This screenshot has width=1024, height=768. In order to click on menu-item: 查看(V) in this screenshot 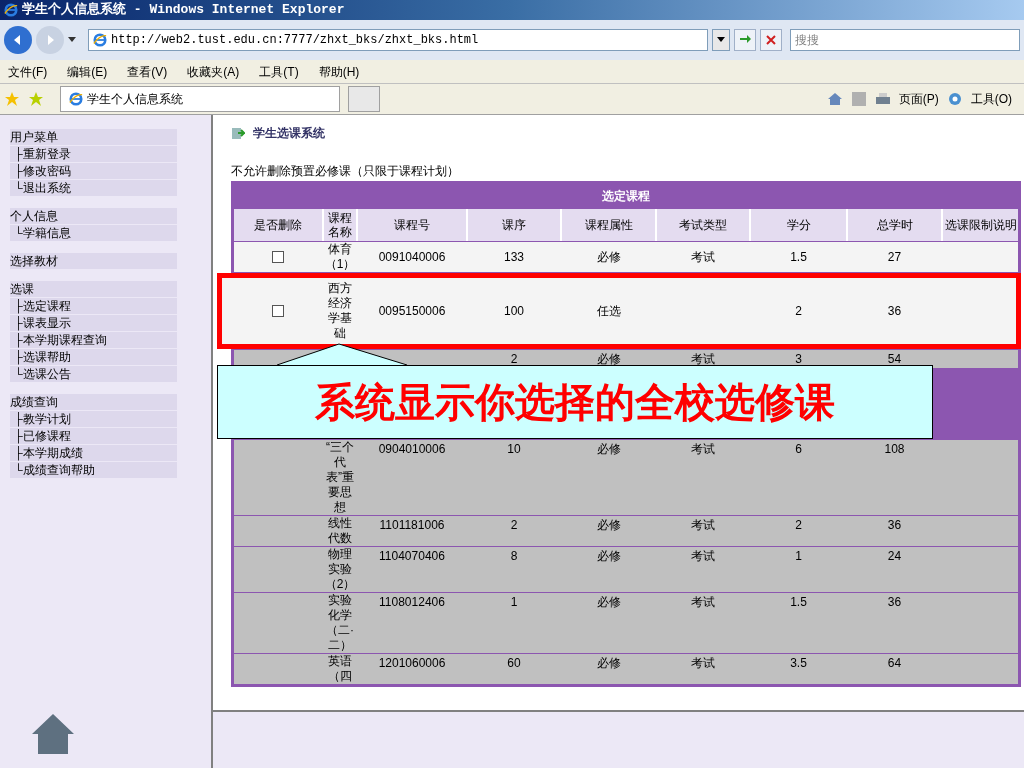, I will do `click(147, 71)`.